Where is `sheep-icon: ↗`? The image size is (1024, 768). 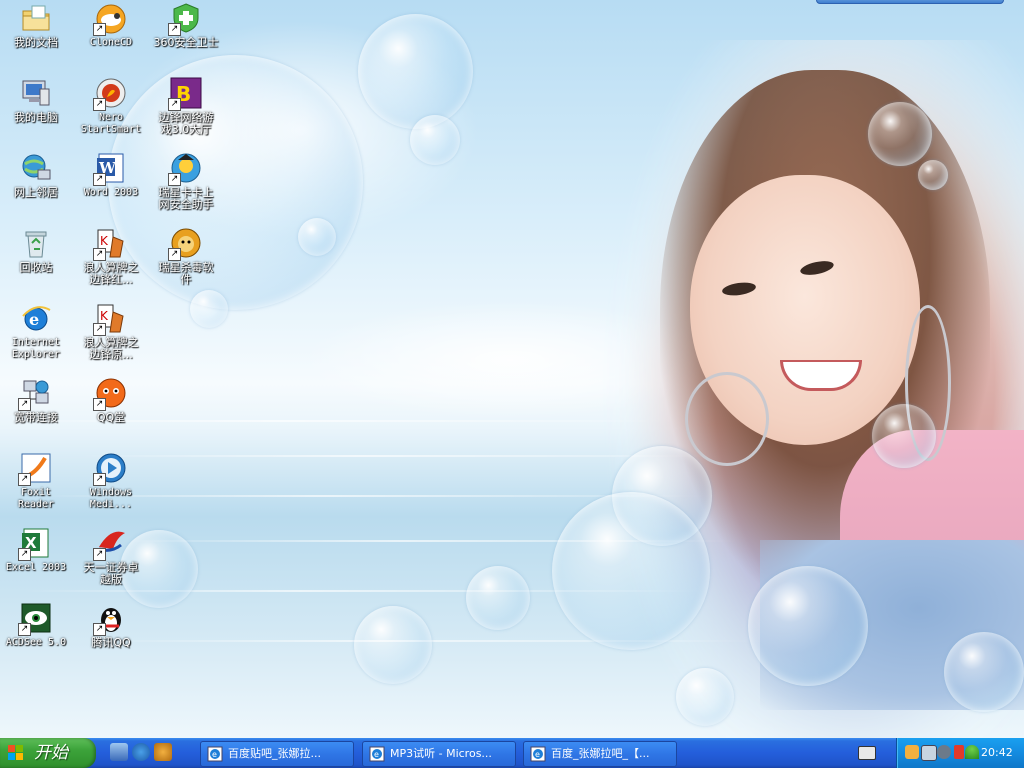 sheep-icon: ↗ is located at coordinates (110, 19).